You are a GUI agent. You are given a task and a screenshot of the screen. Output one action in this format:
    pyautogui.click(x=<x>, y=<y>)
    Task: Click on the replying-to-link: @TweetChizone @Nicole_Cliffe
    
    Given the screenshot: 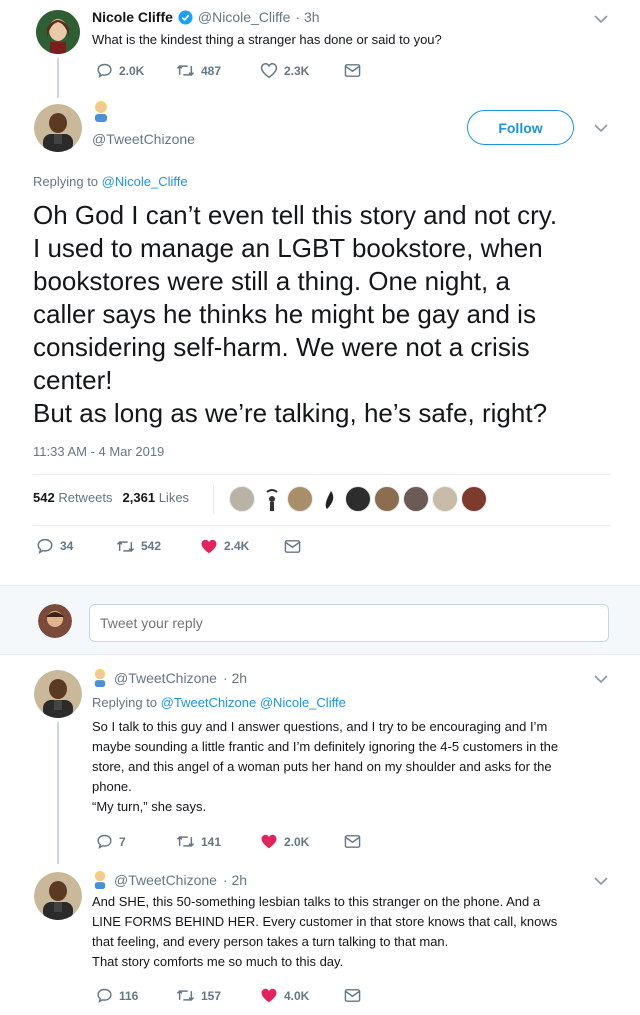 What is the action you would take?
    pyautogui.click(x=253, y=702)
    